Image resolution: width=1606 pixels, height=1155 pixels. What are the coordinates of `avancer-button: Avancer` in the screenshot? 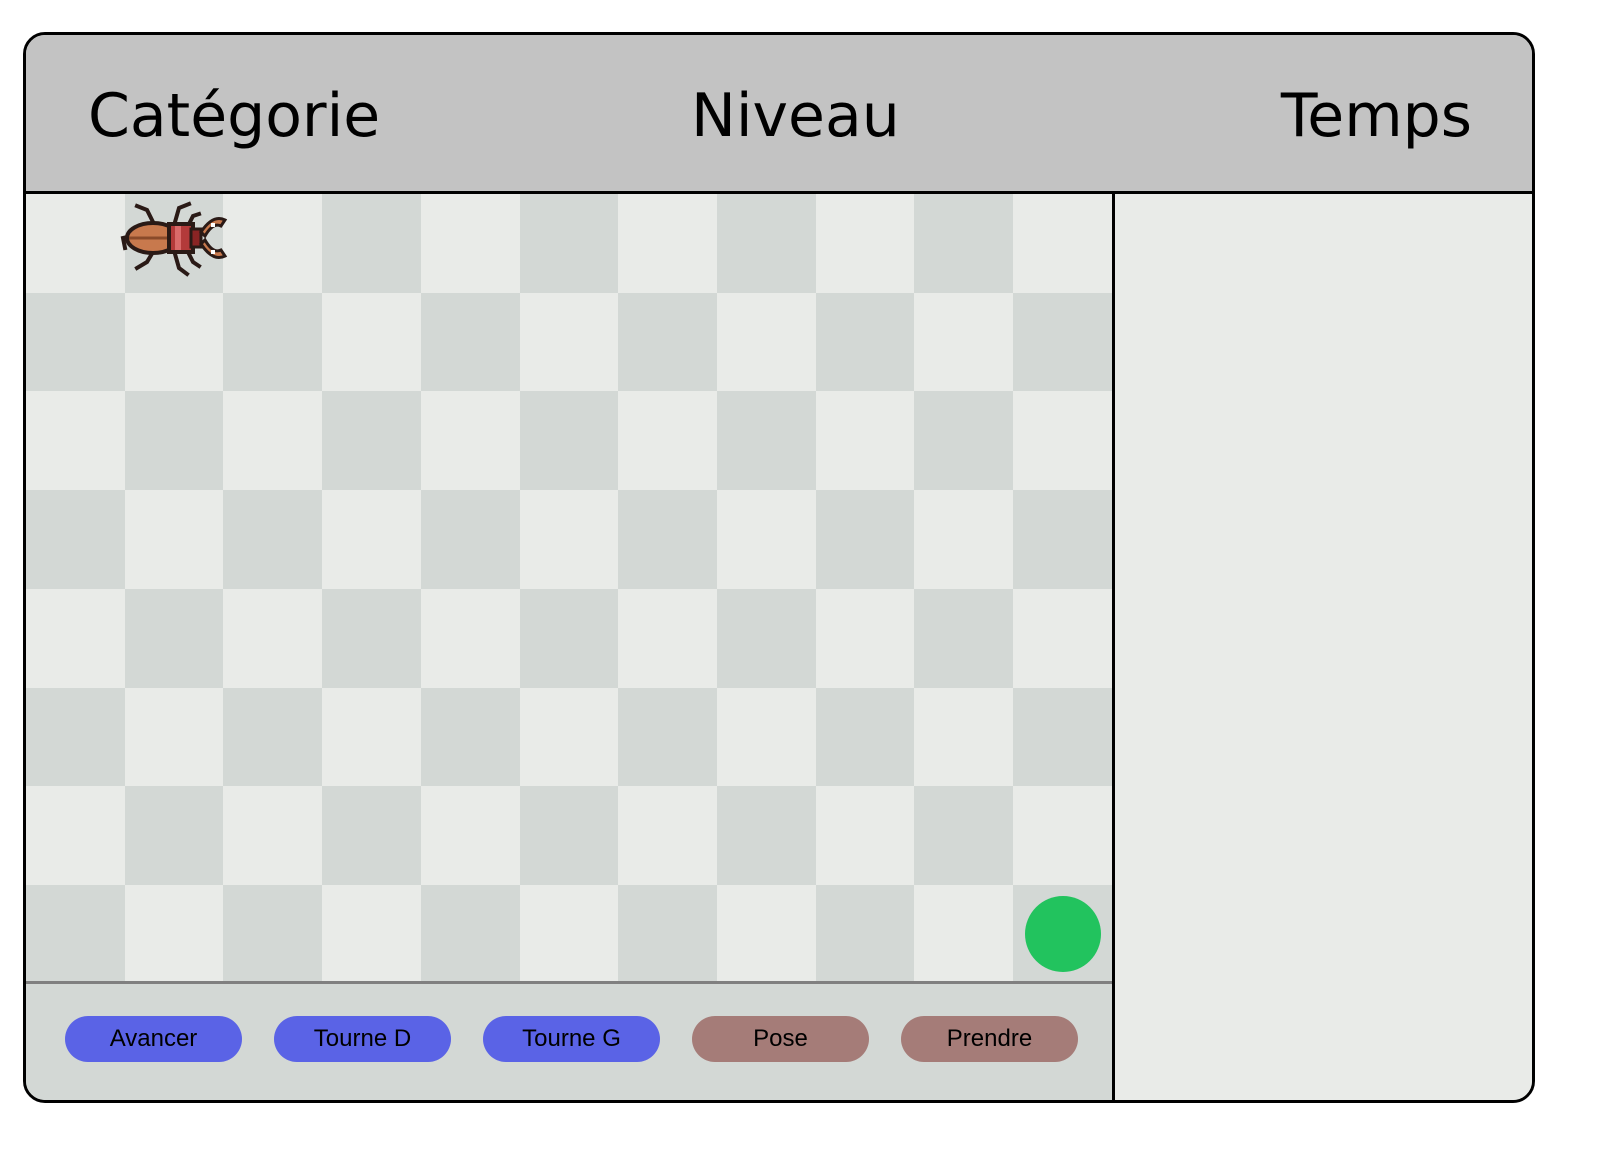 It's located at (153, 1039).